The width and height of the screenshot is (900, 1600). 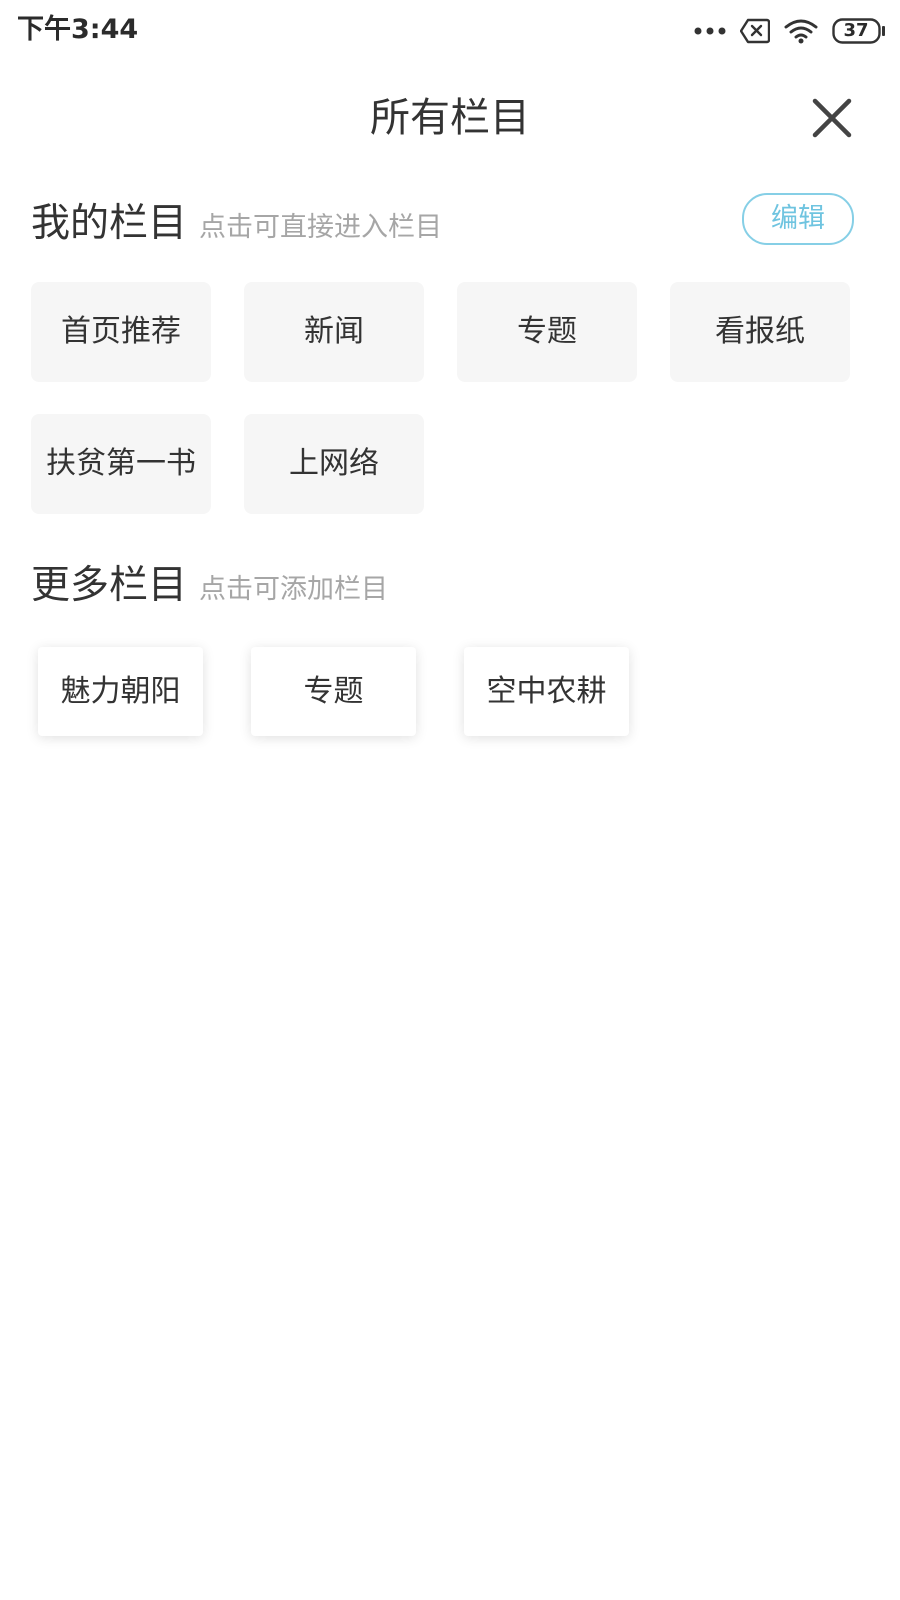 I want to click on more-channels-header: 更多栏目 点击可添加栏目, so click(x=209, y=582).